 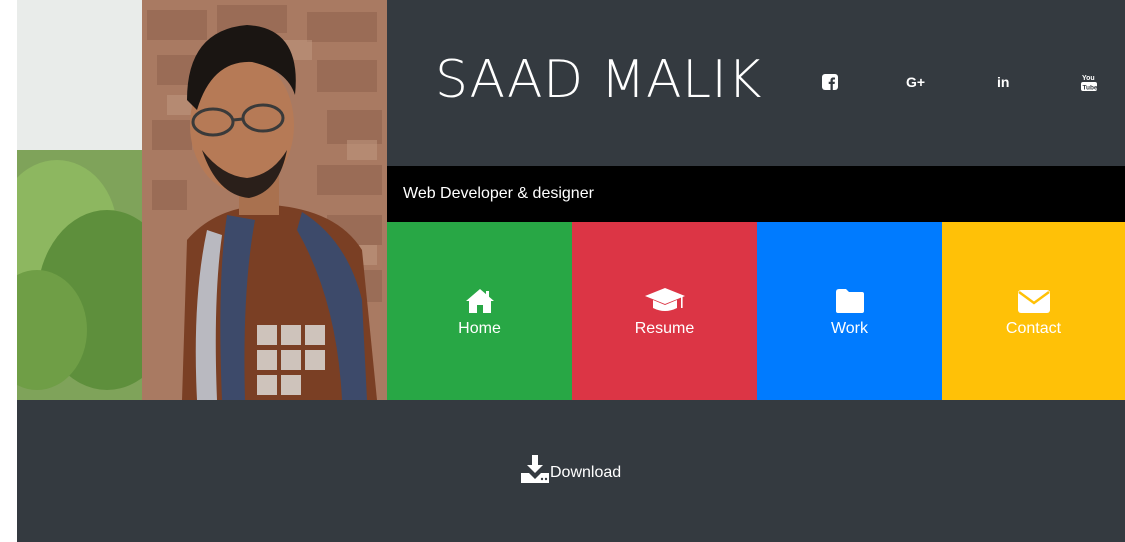 What do you see at coordinates (586, 472) in the screenshot?
I see `download-label: Download` at bounding box center [586, 472].